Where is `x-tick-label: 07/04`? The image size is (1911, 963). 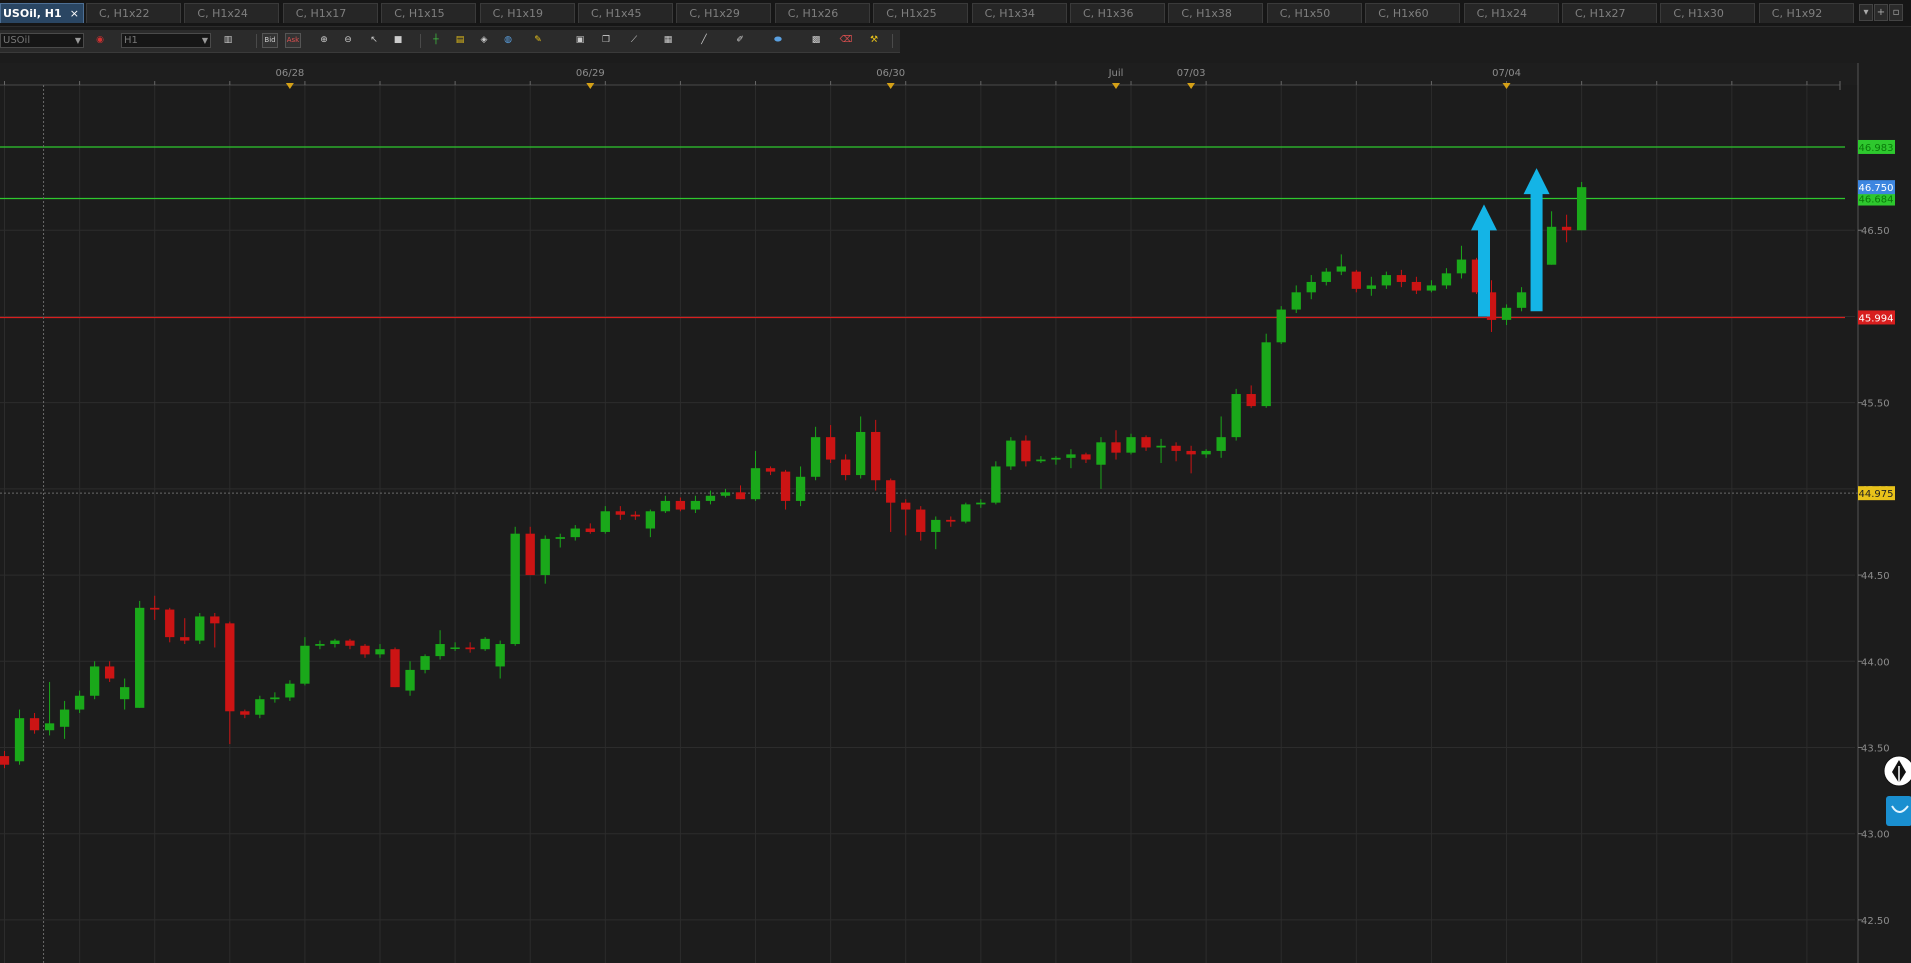 x-tick-label: 07/04 is located at coordinates (1506, 73).